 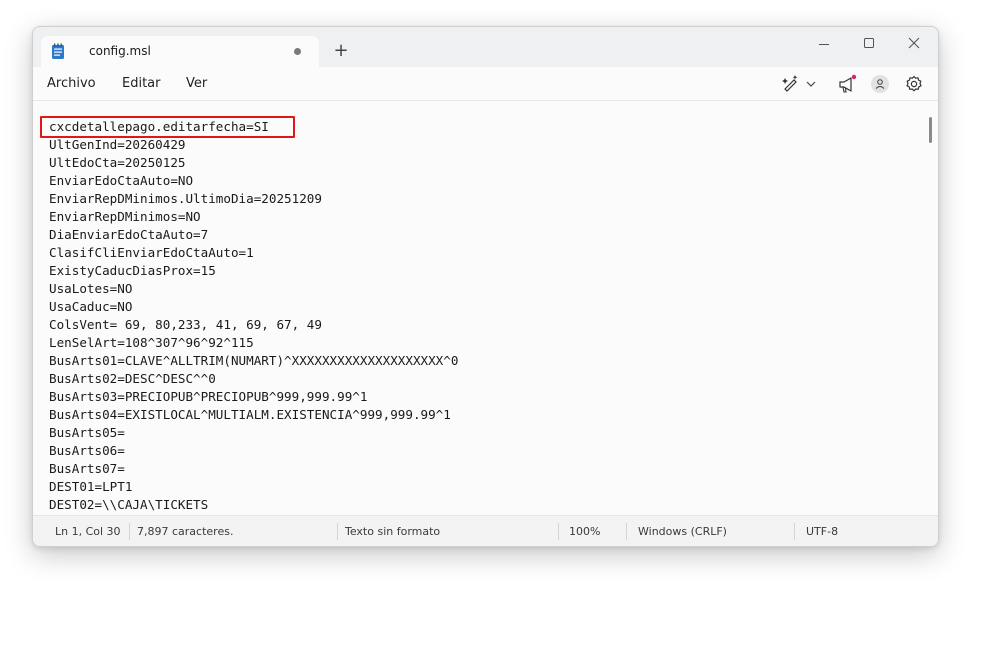 I want to click on editor-line: DiaEnviarEdoCtaAuto=7, so click(x=253, y=235).